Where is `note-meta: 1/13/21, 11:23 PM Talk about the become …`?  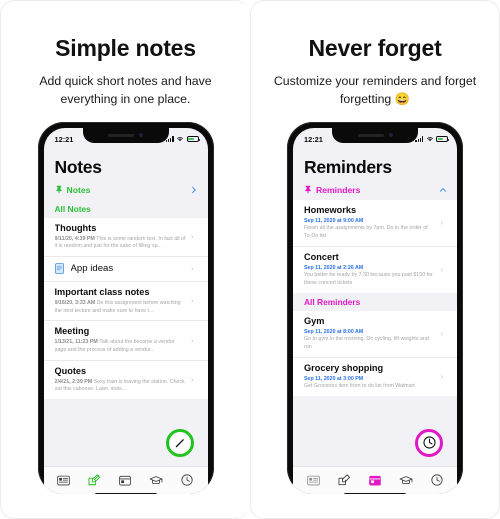
note-meta: 1/13/21, 11:23 PM Talk about the become … is located at coordinates (121, 346).